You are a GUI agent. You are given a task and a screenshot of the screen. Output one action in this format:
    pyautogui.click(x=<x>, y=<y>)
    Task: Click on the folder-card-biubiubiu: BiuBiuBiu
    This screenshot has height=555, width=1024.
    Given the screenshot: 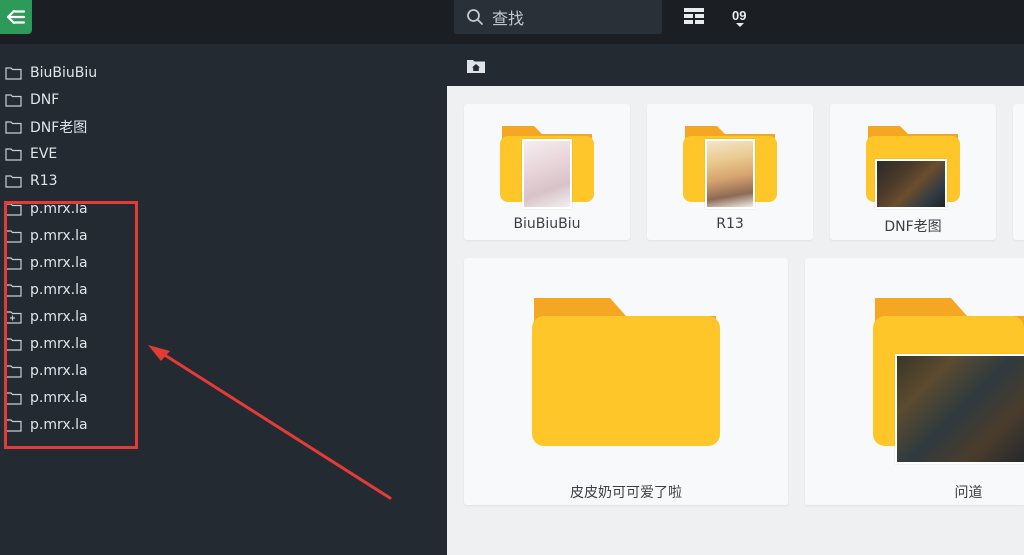 What is the action you would take?
    pyautogui.click(x=547, y=172)
    